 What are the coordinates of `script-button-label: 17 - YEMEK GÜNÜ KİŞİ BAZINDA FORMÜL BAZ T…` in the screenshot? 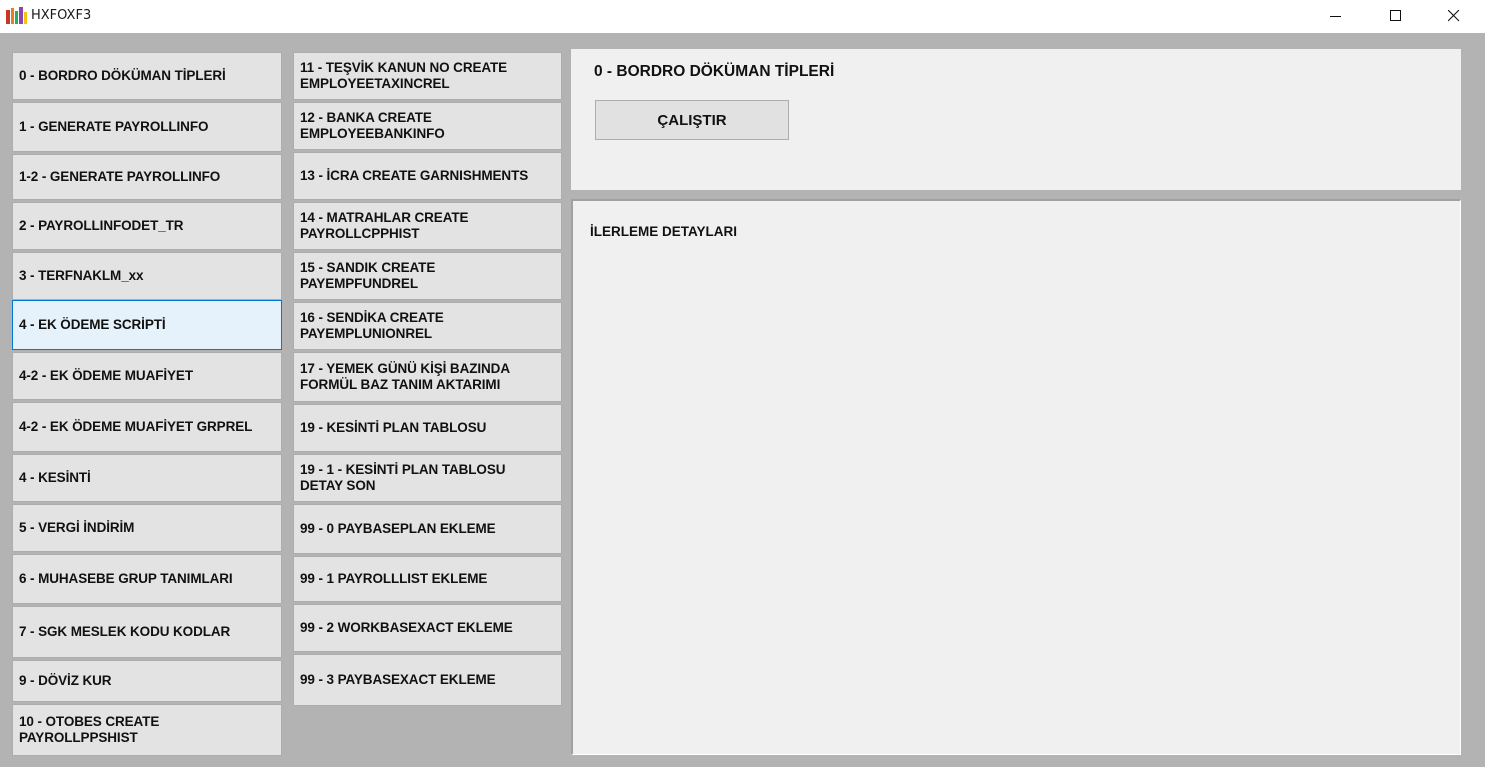 It's located at (405, 377).